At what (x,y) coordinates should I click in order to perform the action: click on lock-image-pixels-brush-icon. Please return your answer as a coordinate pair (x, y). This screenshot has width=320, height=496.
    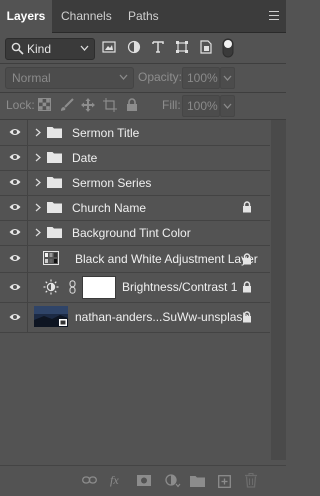
    Looking at the image, I should click on (67, 105).